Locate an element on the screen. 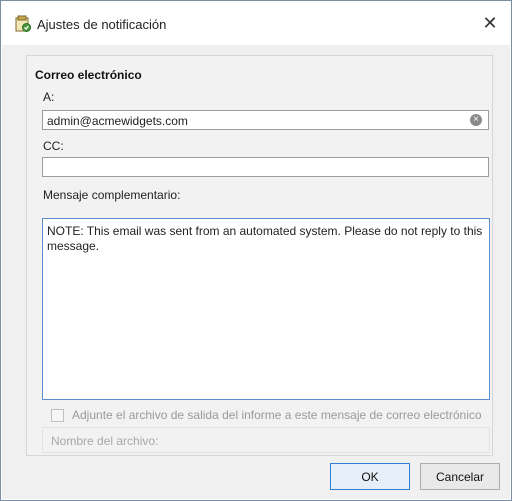 Image resolution: width=512 pixels, height=501 pixels. cc-label: CC: is located at coordinates (53, 146).